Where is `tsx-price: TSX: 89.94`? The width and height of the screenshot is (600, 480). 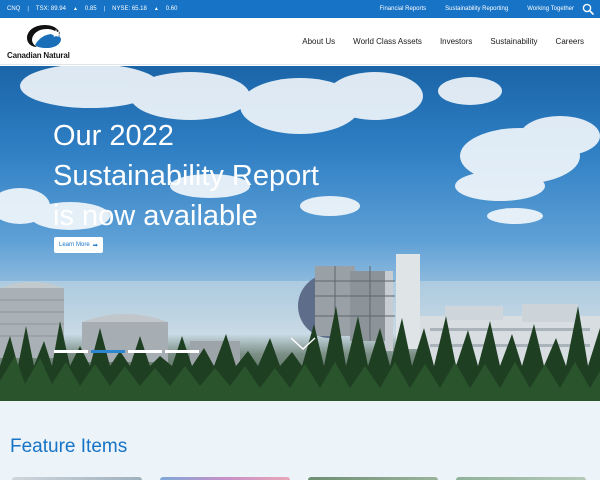
tsx-price: TSX: 89.94 is located at coordinates (50, 9).